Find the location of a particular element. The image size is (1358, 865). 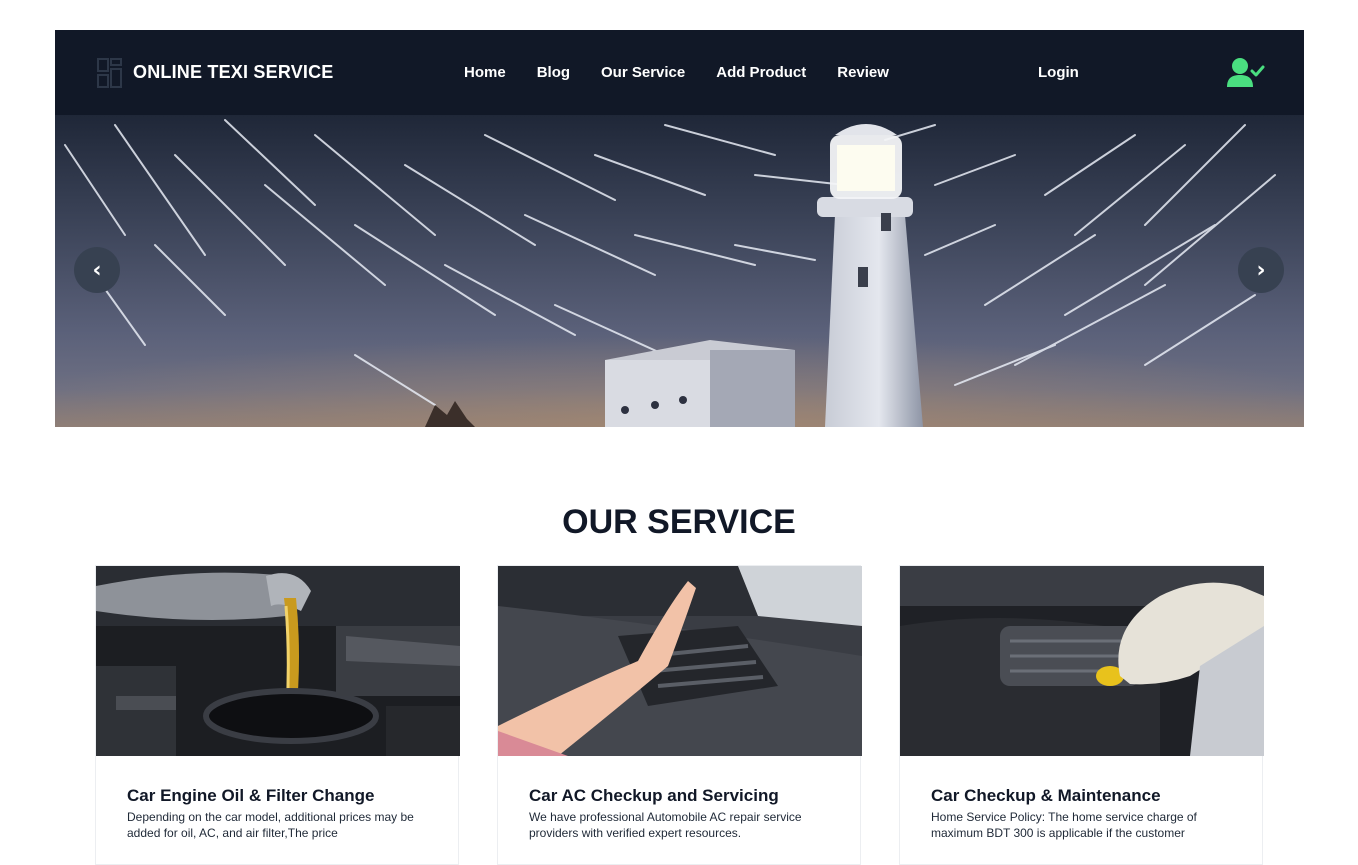

nav-add-product: Add Product is located at coordinates (761, 72).